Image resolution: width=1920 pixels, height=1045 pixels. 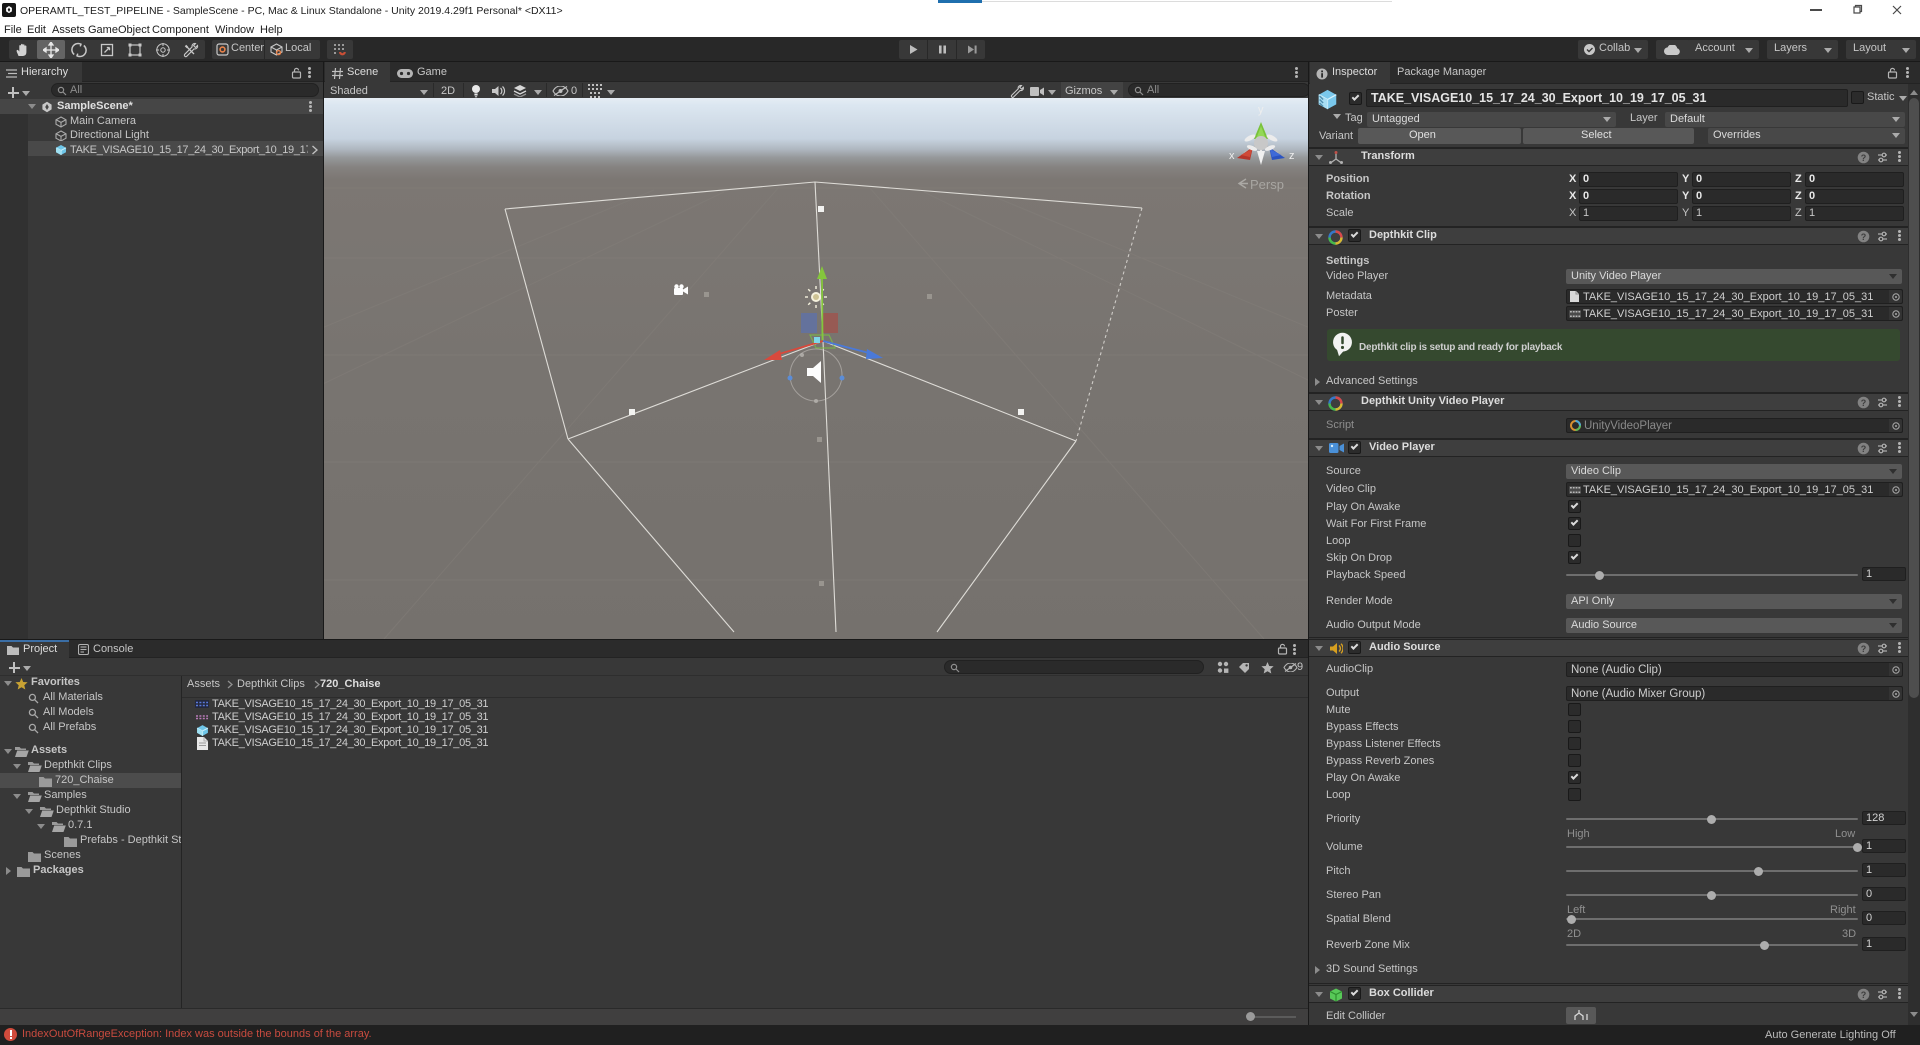 What do you see at coordinates (1292, 156) in the screenshot?
I see `svg-text: z` at bounding box center [1292, 156].